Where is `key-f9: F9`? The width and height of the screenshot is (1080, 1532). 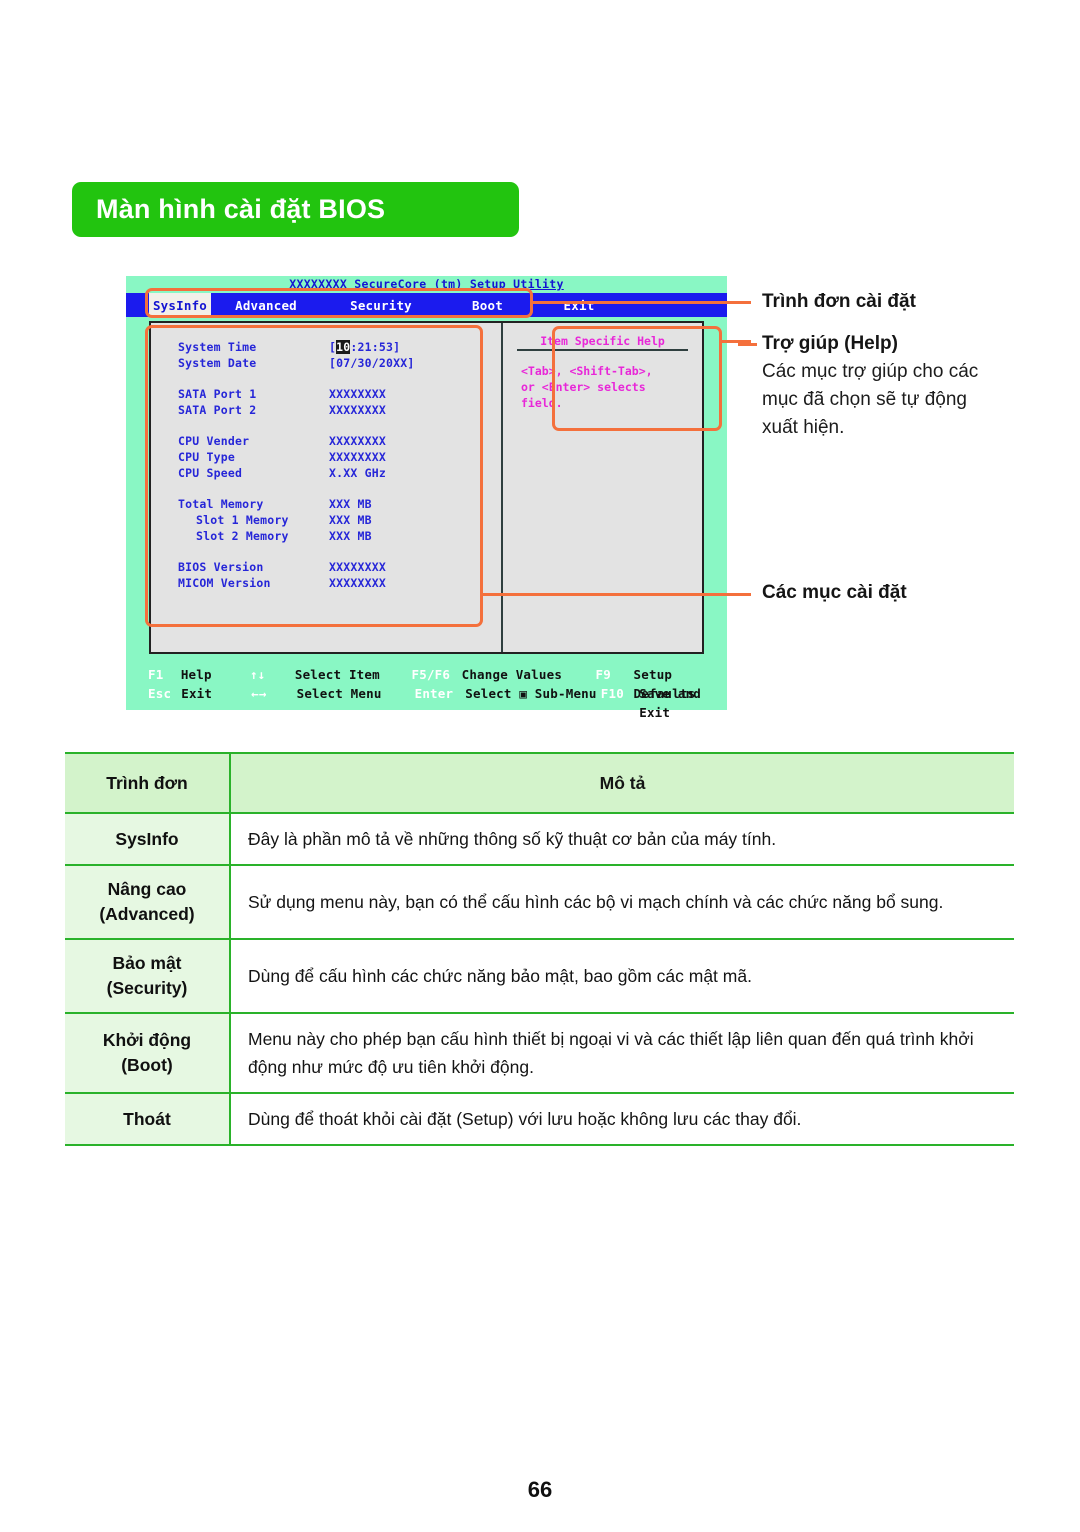 key-f9: F9 is located at coordinates (615, 674).